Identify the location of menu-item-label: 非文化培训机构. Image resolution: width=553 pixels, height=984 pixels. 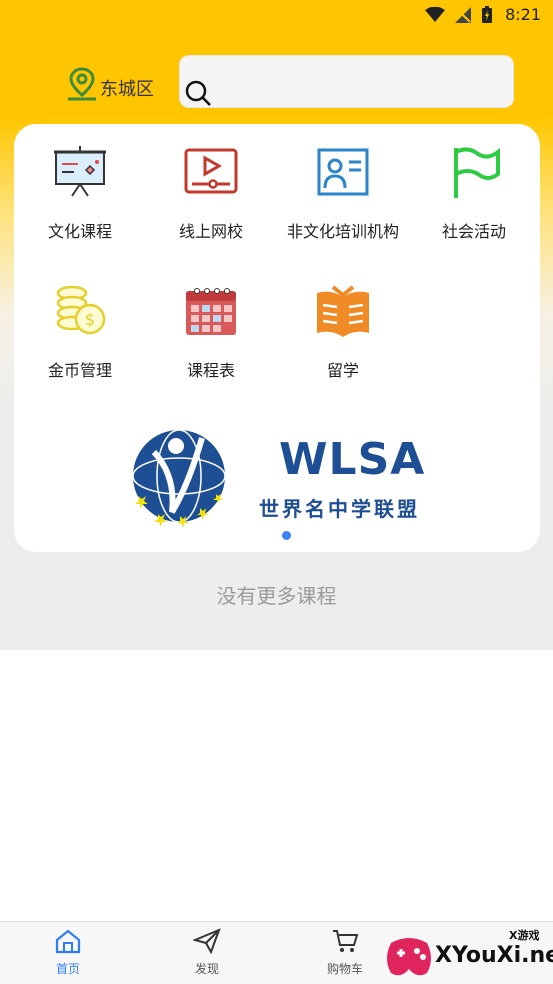
(342, 231).